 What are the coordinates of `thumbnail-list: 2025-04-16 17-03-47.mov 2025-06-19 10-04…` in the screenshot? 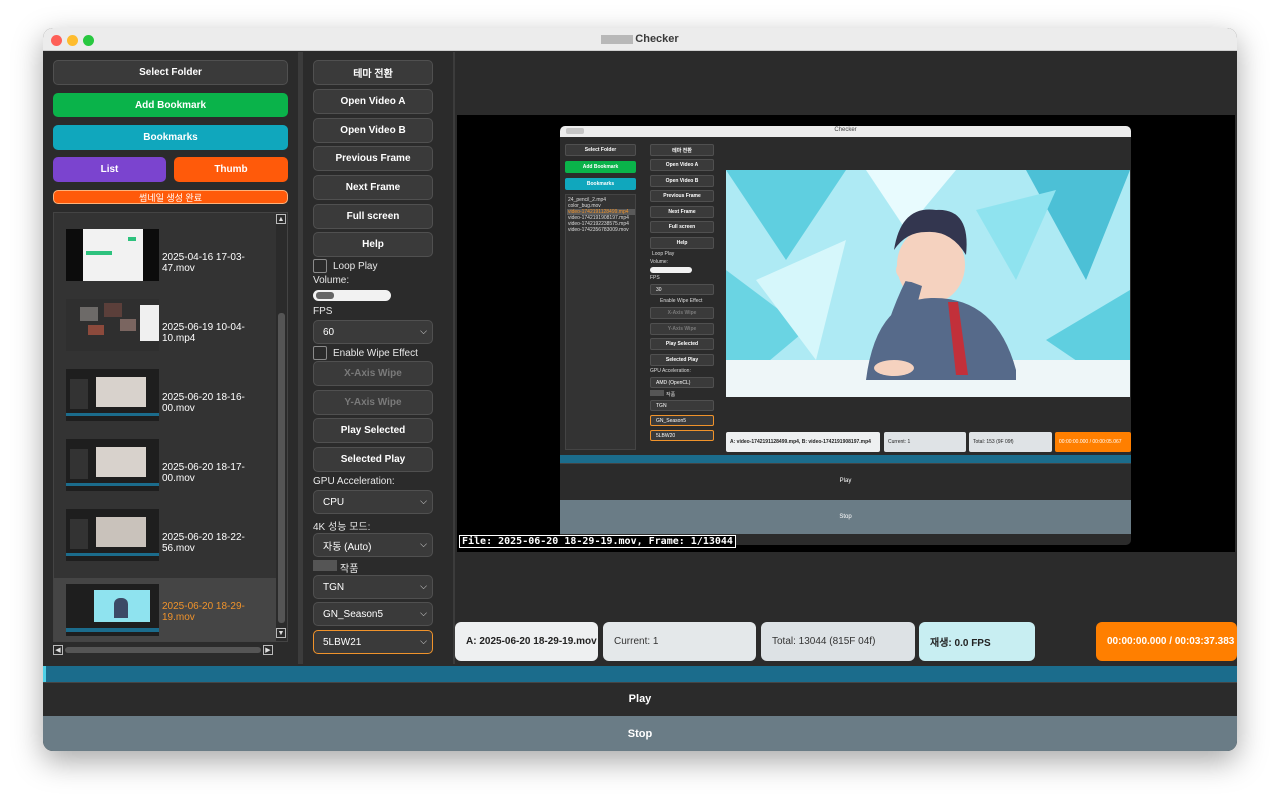 It's located at (170, 427).